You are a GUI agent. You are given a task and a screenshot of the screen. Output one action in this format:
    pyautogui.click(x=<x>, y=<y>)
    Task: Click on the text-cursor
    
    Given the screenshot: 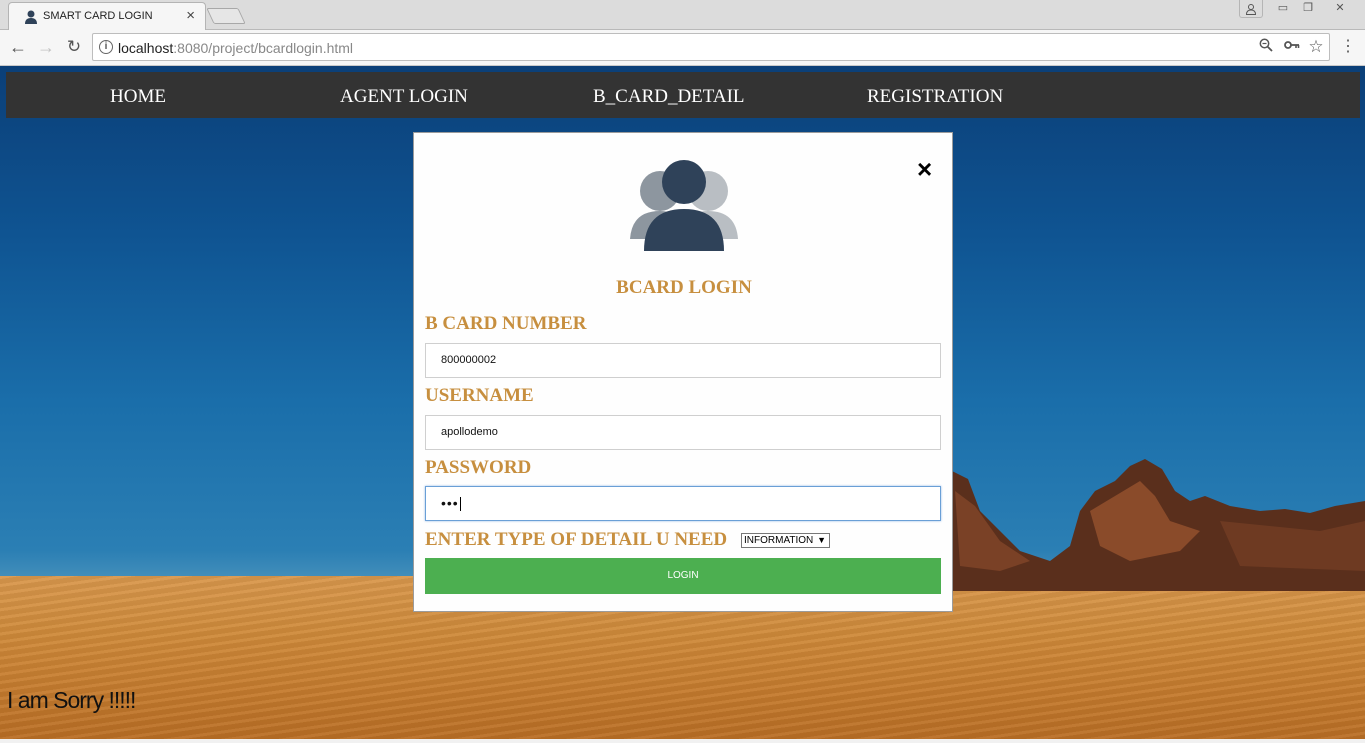 What is the action you would take?
    pyautogui.click(x=460, y=504)
    